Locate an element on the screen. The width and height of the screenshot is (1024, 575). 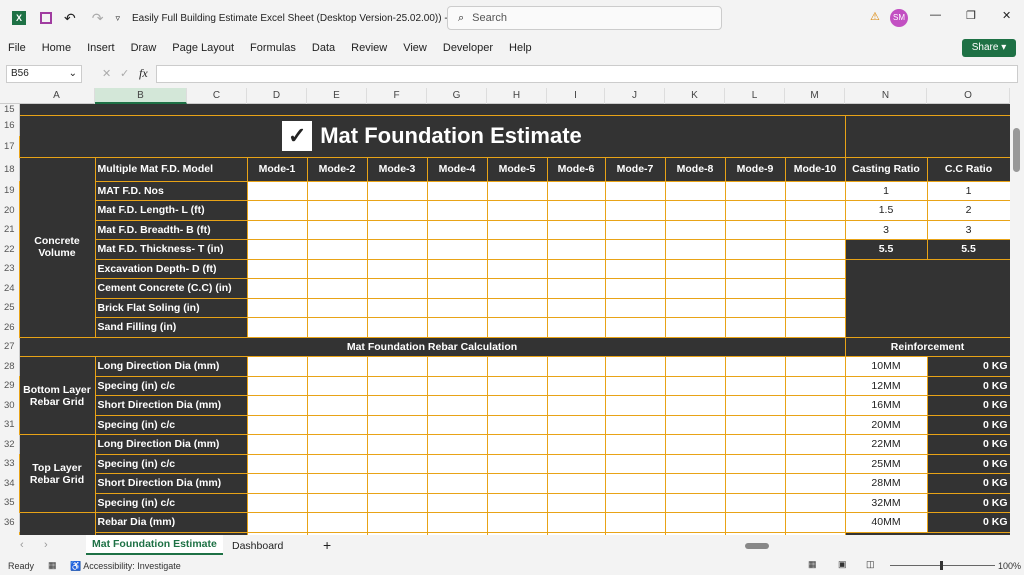
menu-data: Data is located at coordinates (323, 48).